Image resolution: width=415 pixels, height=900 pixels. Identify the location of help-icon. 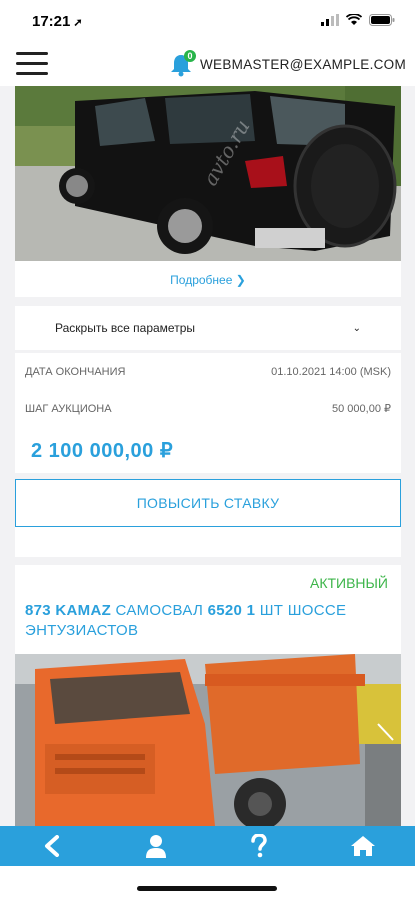
(259, 846).